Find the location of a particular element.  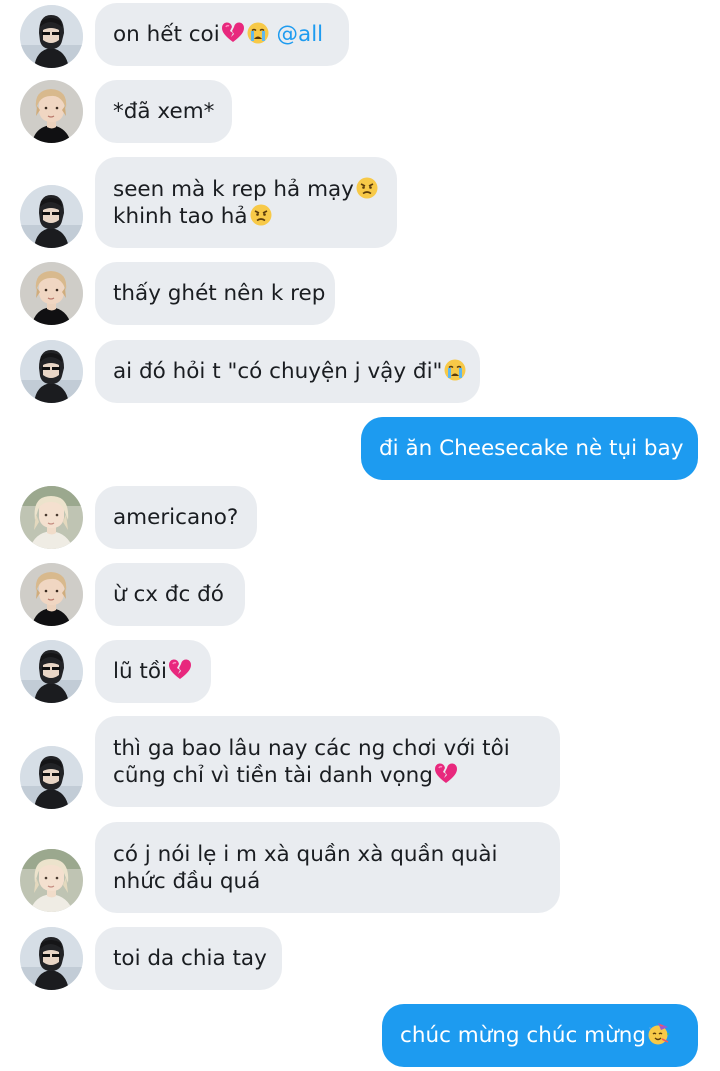

party-face-icon is located at coordinates (659, 1034).